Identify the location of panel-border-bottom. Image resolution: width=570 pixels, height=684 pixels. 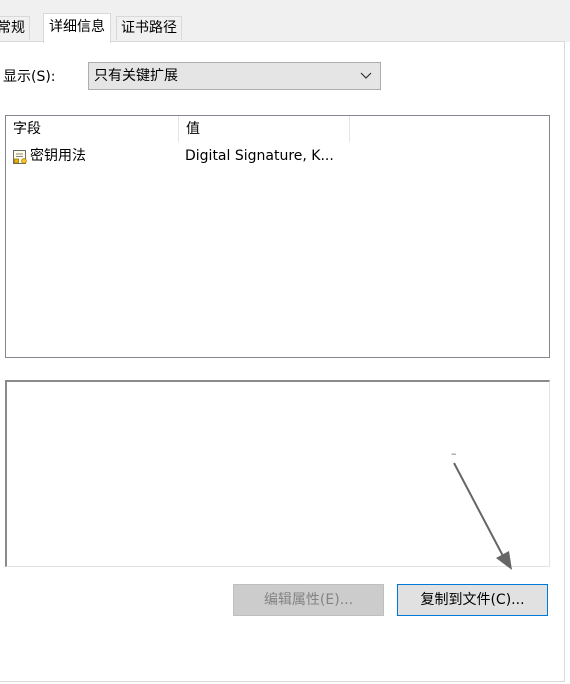
(282, 681).